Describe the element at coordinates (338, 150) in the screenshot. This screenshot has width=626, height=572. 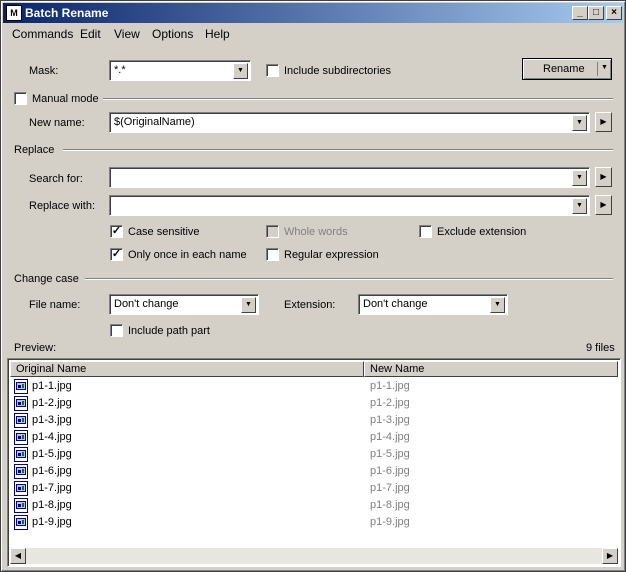
I see `replace-separator` at that location.